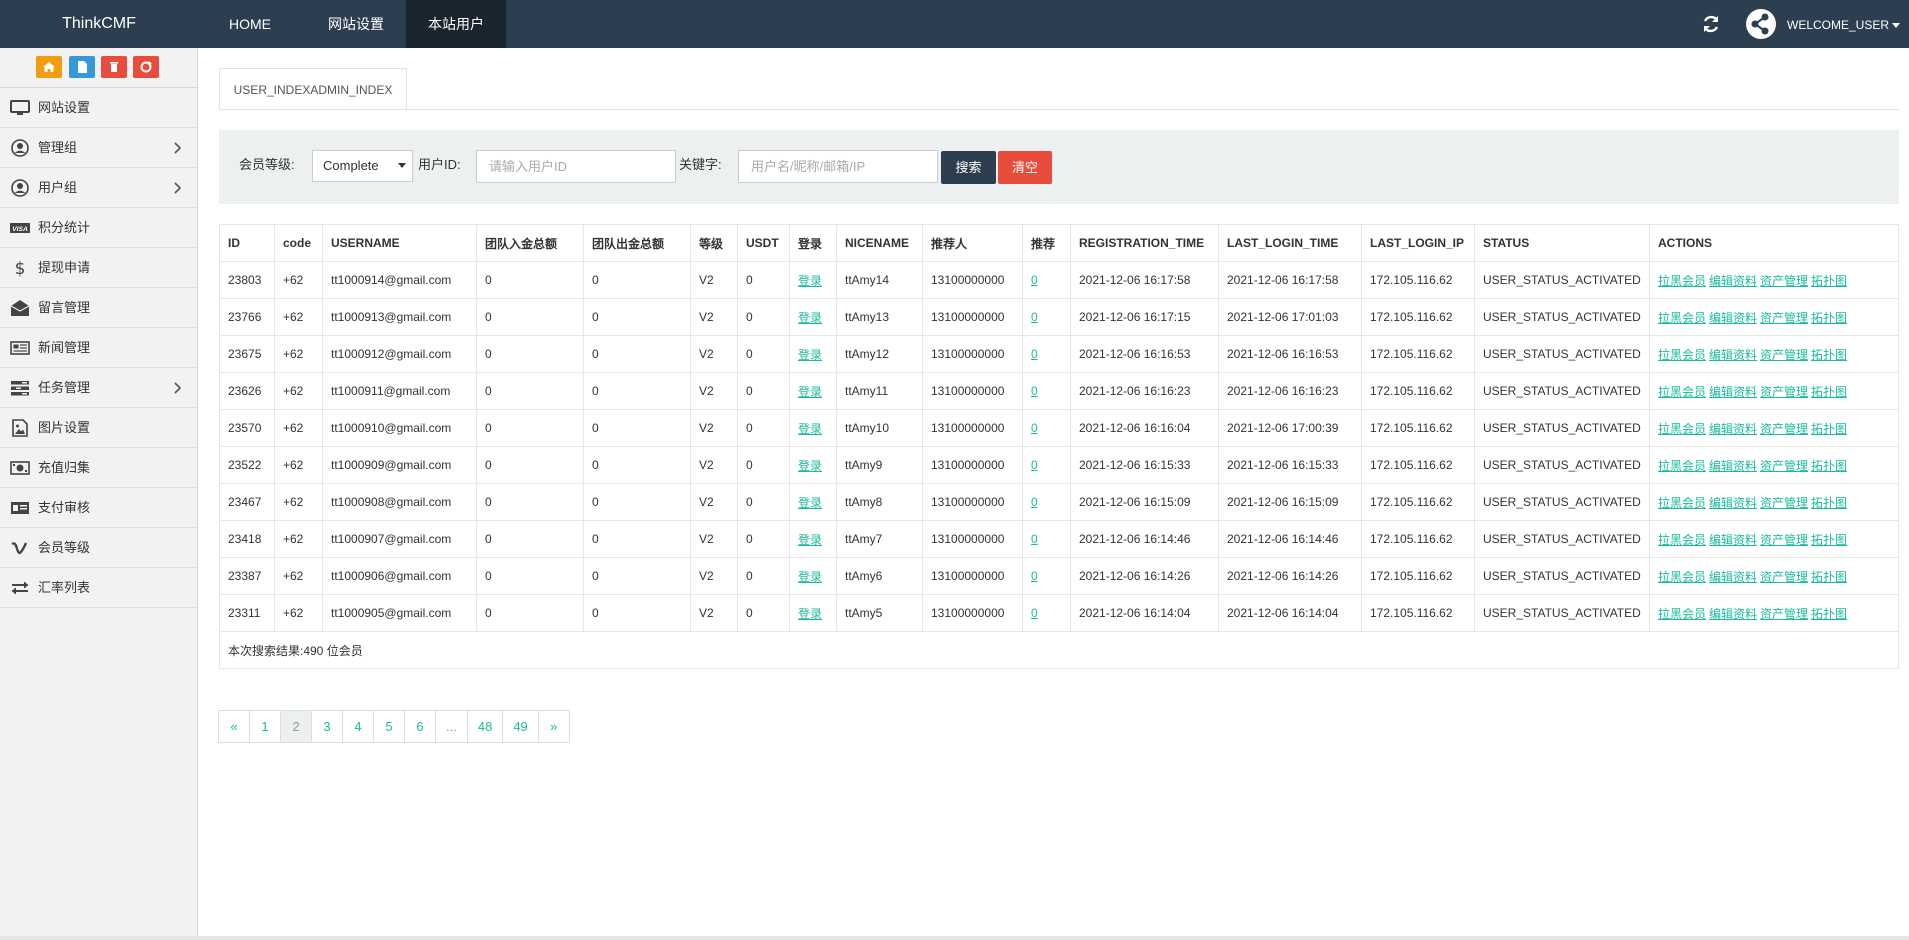 The width and height of the screenshot is (1909, 940). Describe the element at coordinates (98, 228) in the screenshot. I see `sidebar-item-points-stats: VISA 积分统计` at that location.